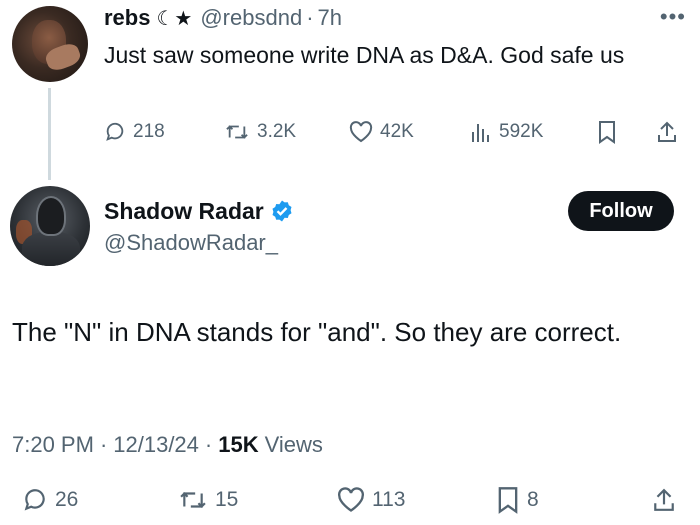 Image resolution: width=700 pixels, height=525 pixels. Describe the element at coordinates (533, 499) in the screenshot. I see `main-bookmark-count: 8` at that location.